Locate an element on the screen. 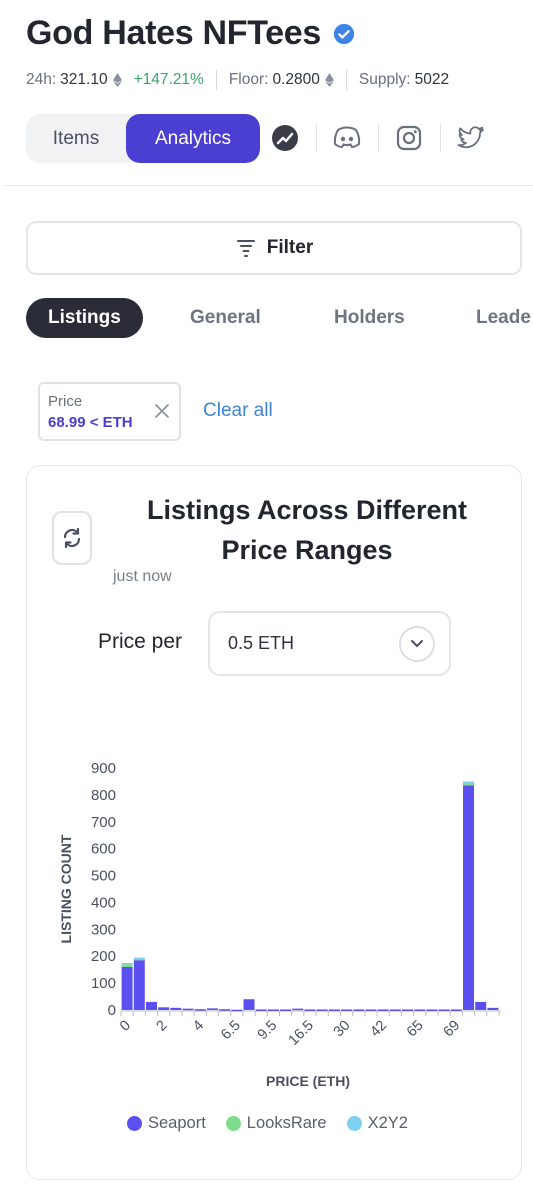 Image resolution: width=533 pixels, height=1200 pixels. discord-icon is located at coordinates (347, 138).